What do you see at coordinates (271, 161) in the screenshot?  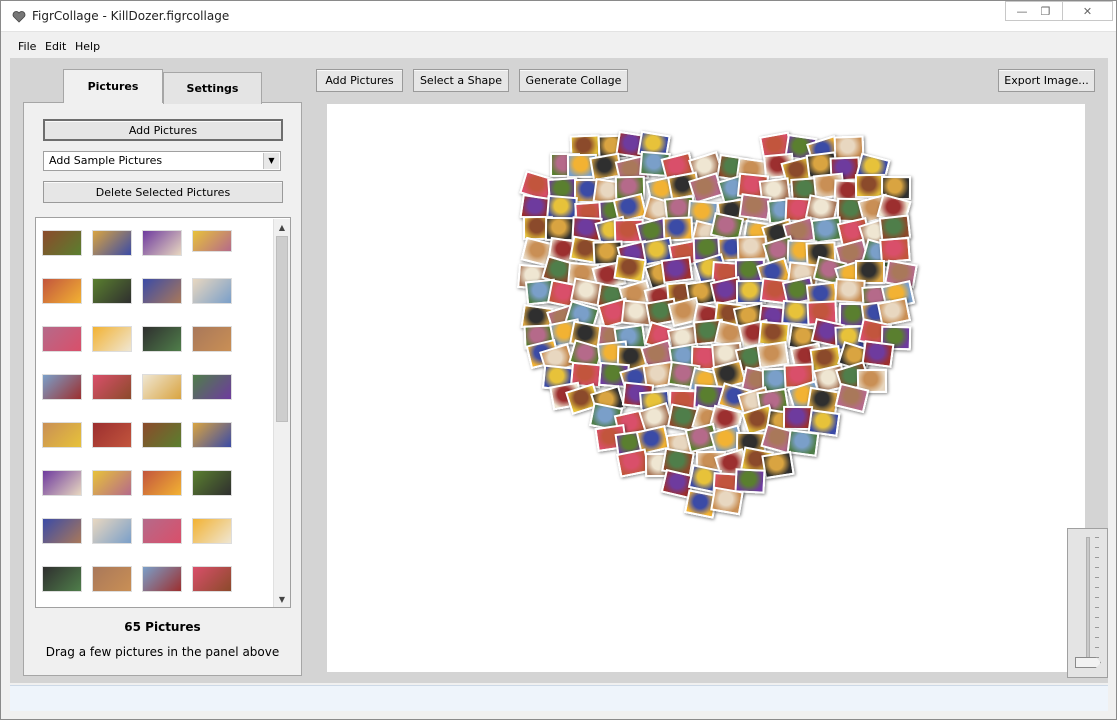 I see `chevron-down-icon: ▼` at bounding box center [271, 161].